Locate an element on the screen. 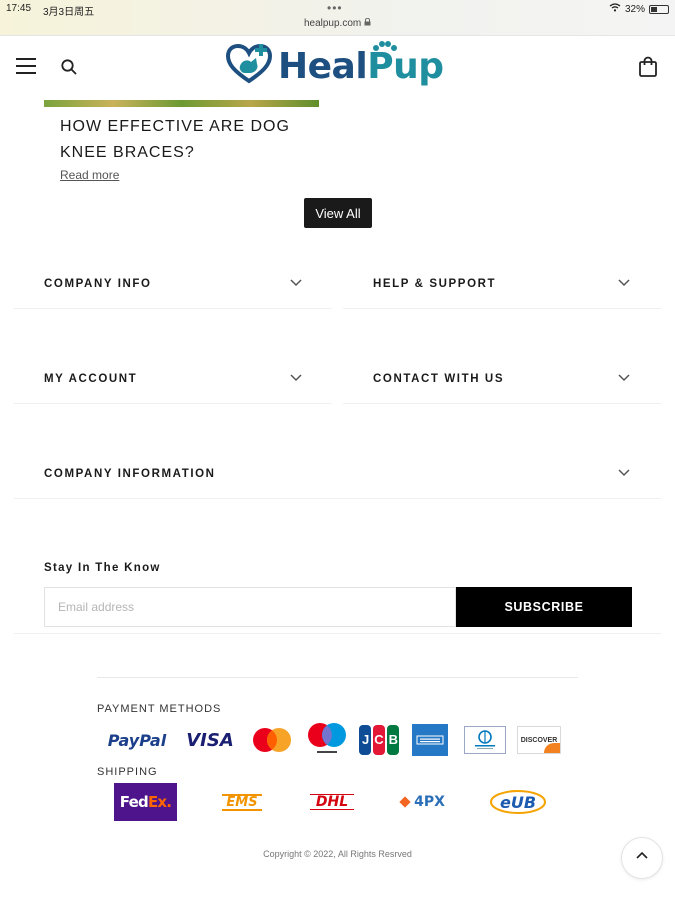 Image resolution: width=675 pixels, height=900 pixels. discover-orange-icon is located at coordinates (552, 748).